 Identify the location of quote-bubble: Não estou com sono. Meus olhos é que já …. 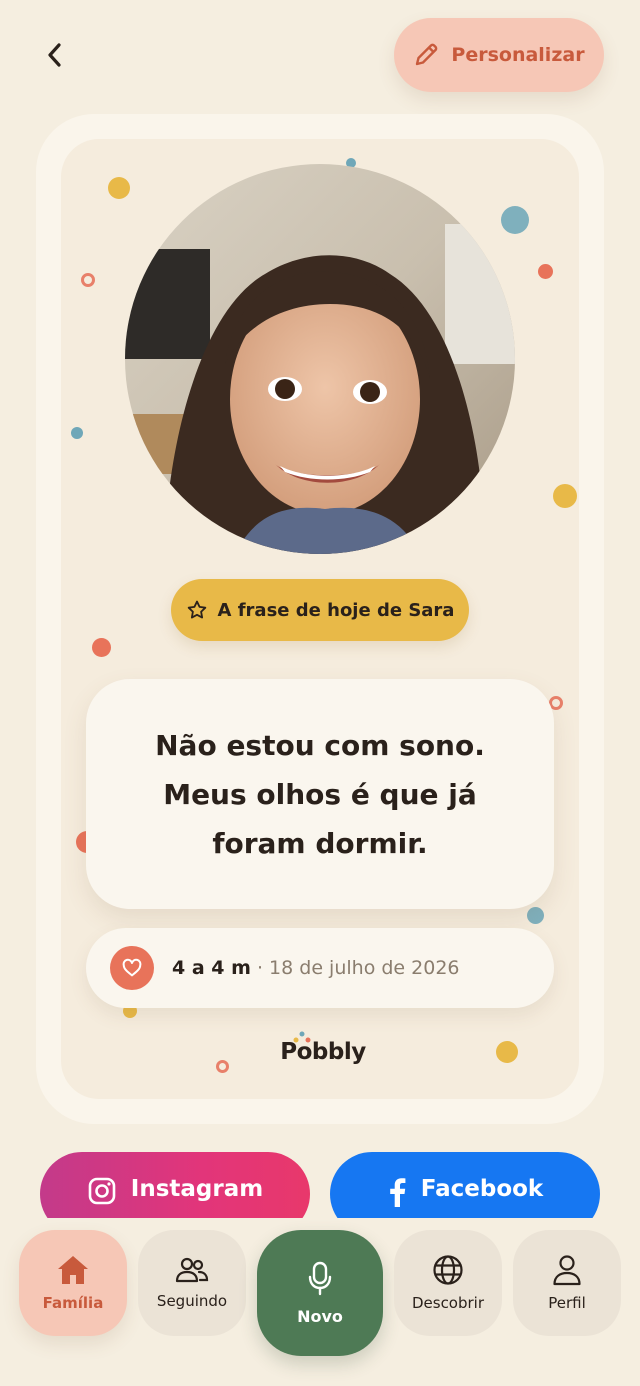
(320, 794).